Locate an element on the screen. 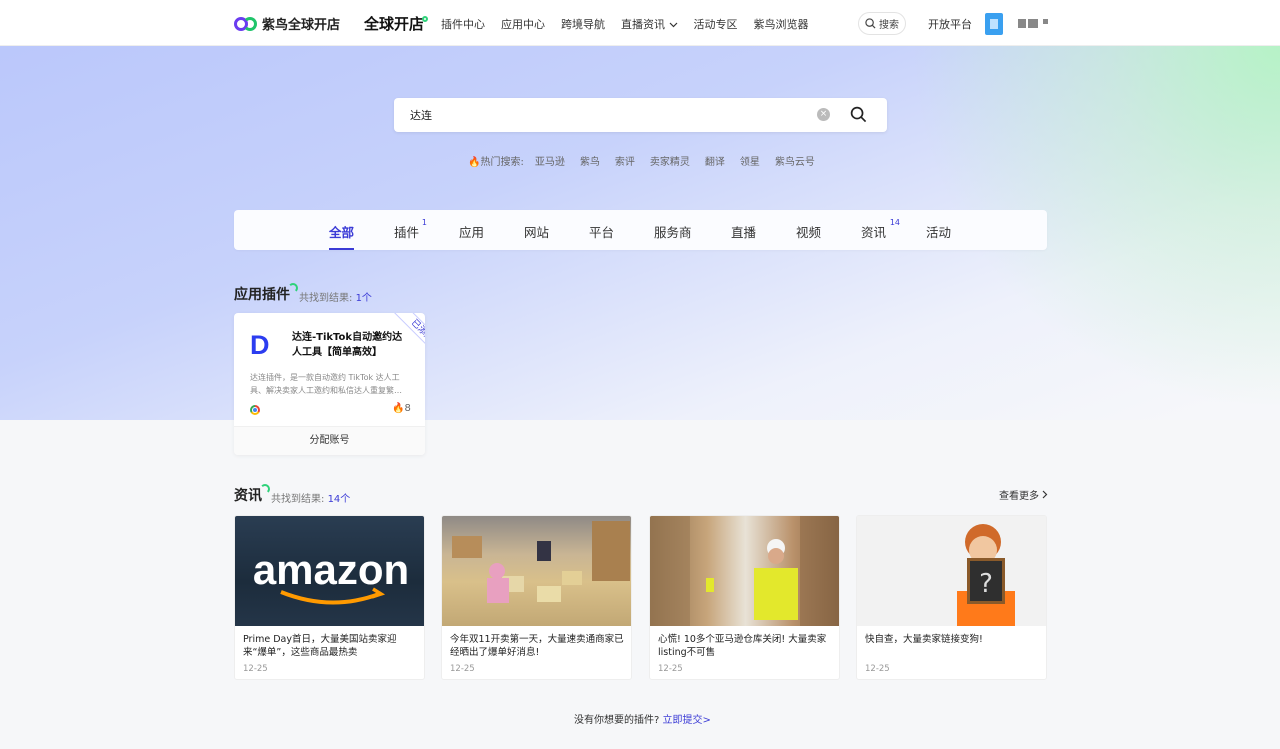 The image size is (1280, 749). hot-item: 领星 is located at coordinates (750, 160).